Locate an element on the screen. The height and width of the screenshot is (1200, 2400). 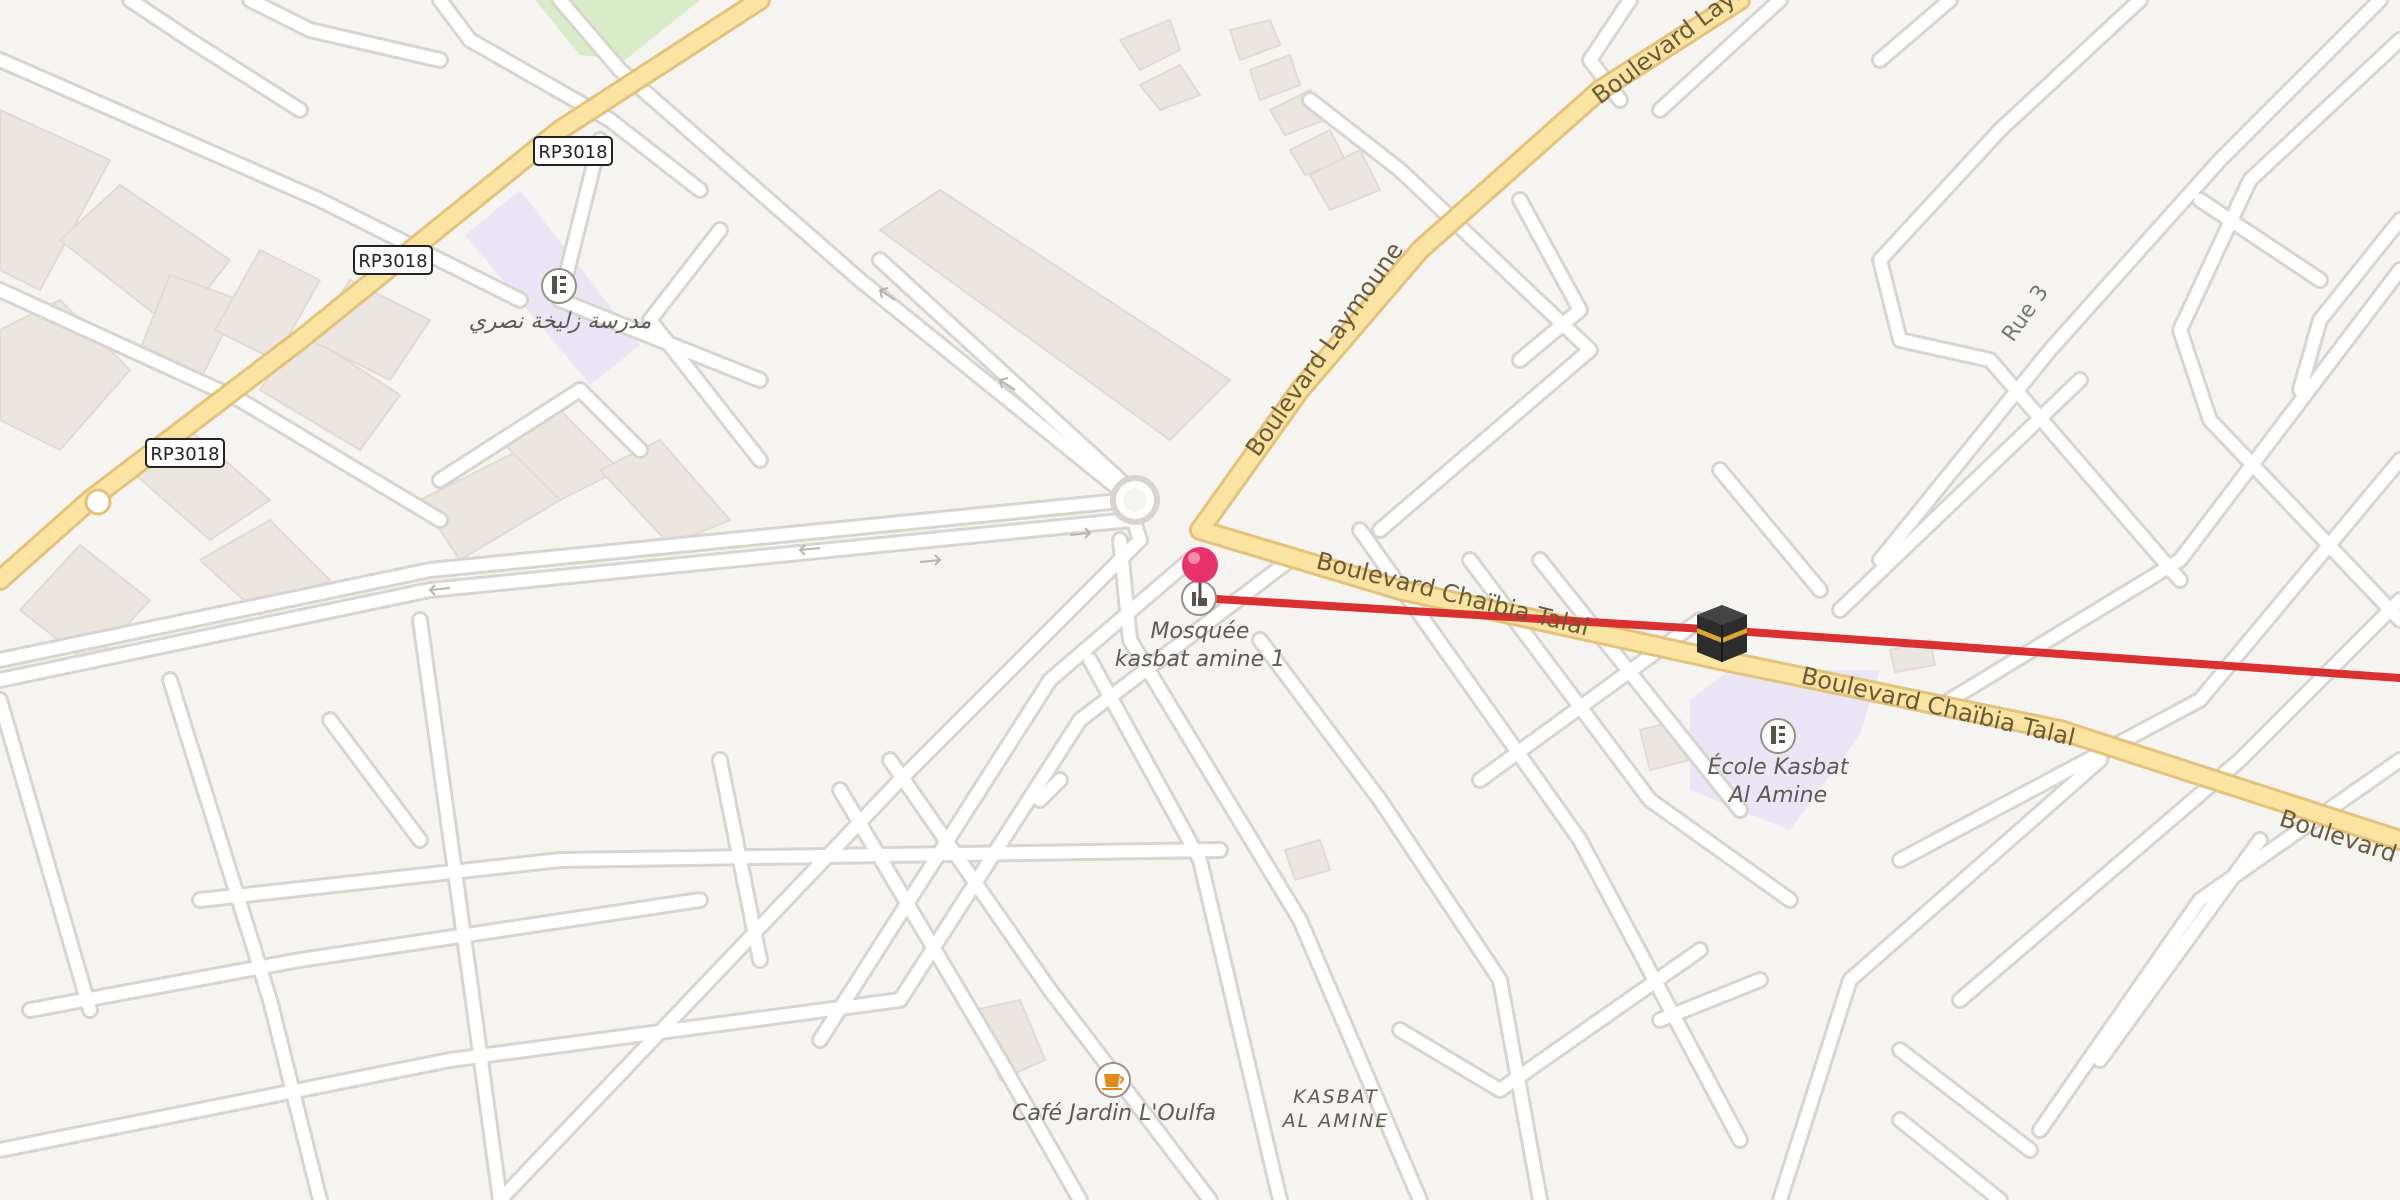
area-label-line1: KASBAT is located at coordinates (1336, 1097).